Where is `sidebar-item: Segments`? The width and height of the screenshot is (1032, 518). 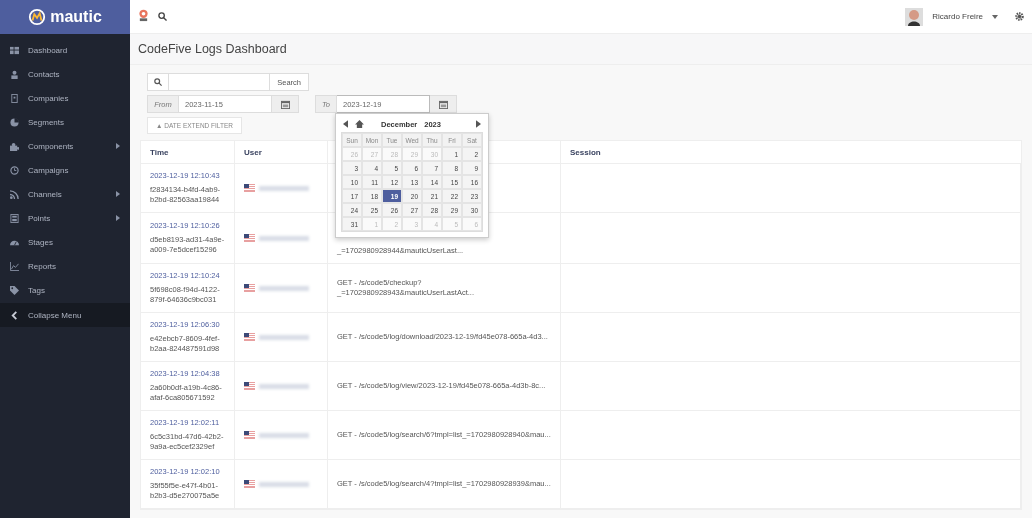
sidebar-item: Segments is located at coordinates (65, 122).